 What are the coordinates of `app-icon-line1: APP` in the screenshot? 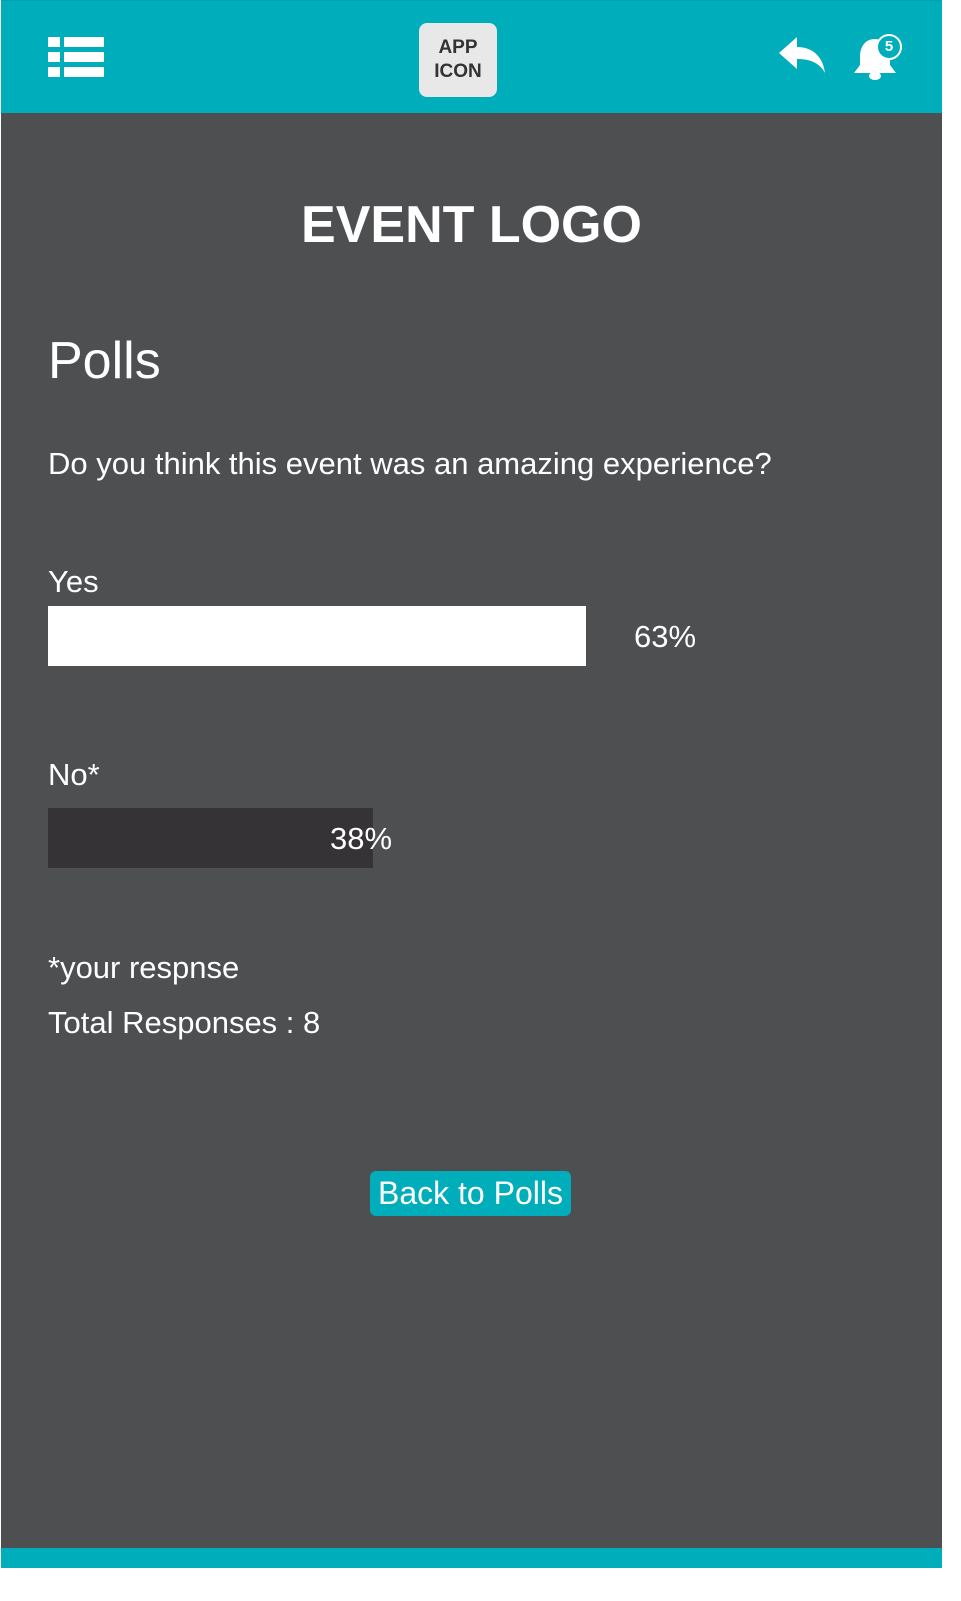 It's located at (458, 47).